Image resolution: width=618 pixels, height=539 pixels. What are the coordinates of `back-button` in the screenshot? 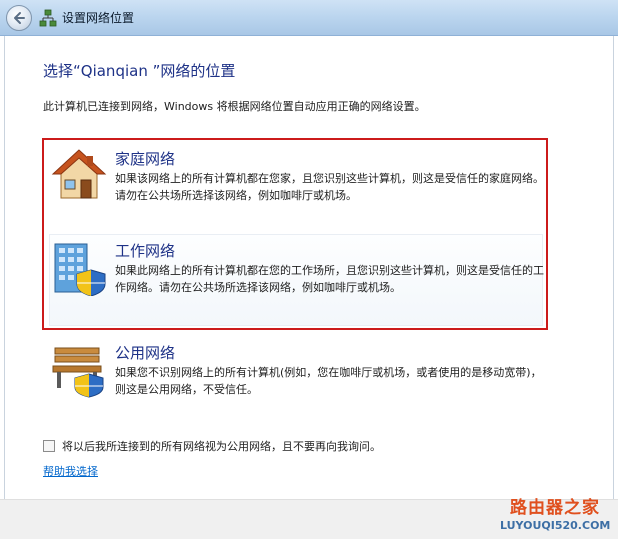 It's located at (19, 18).